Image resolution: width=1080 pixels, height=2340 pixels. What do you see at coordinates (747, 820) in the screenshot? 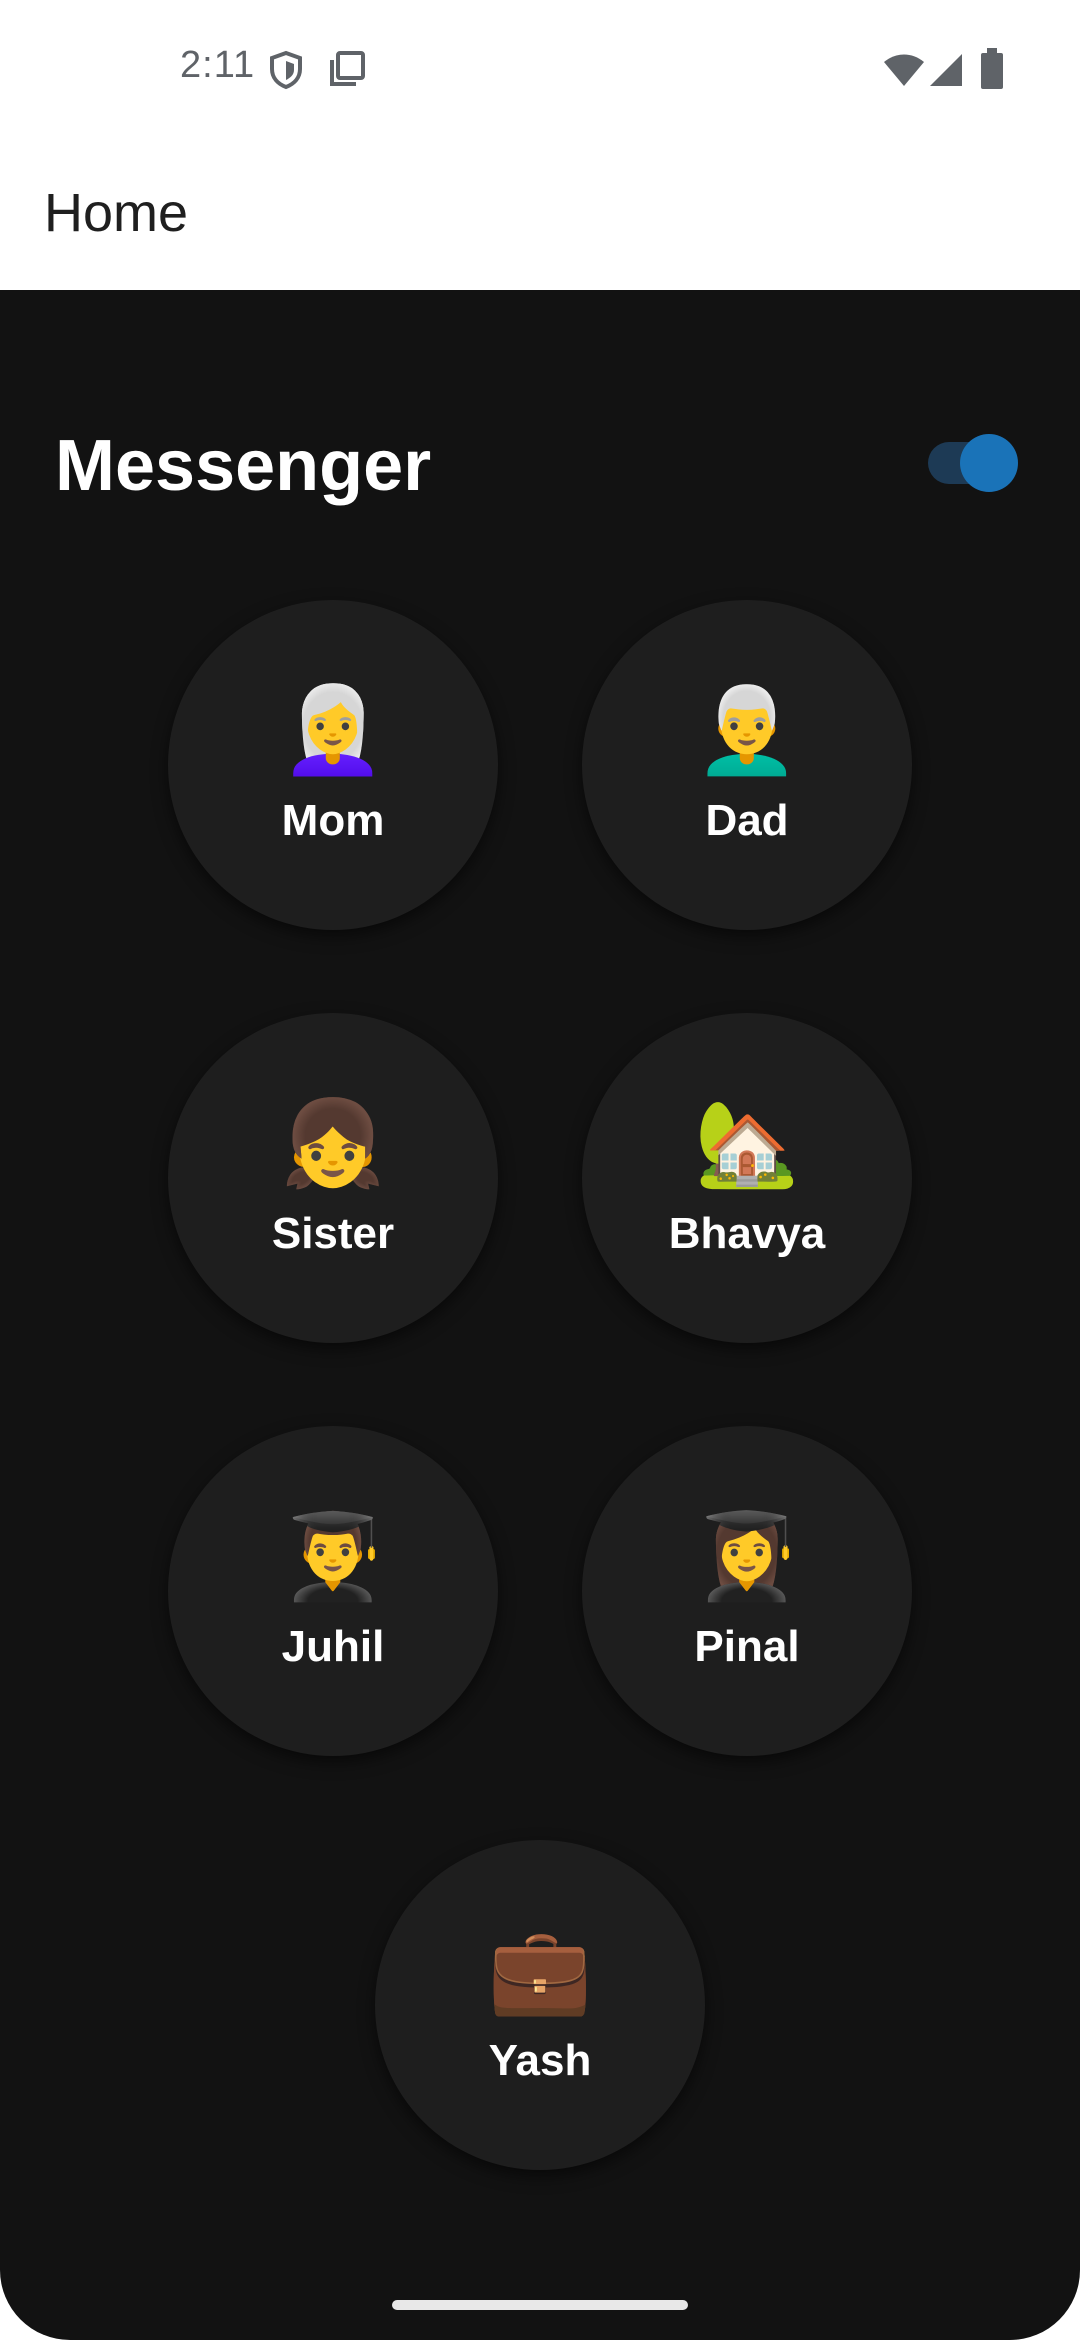
I see `contact-name: Dad` at bounding box center [747, 820].